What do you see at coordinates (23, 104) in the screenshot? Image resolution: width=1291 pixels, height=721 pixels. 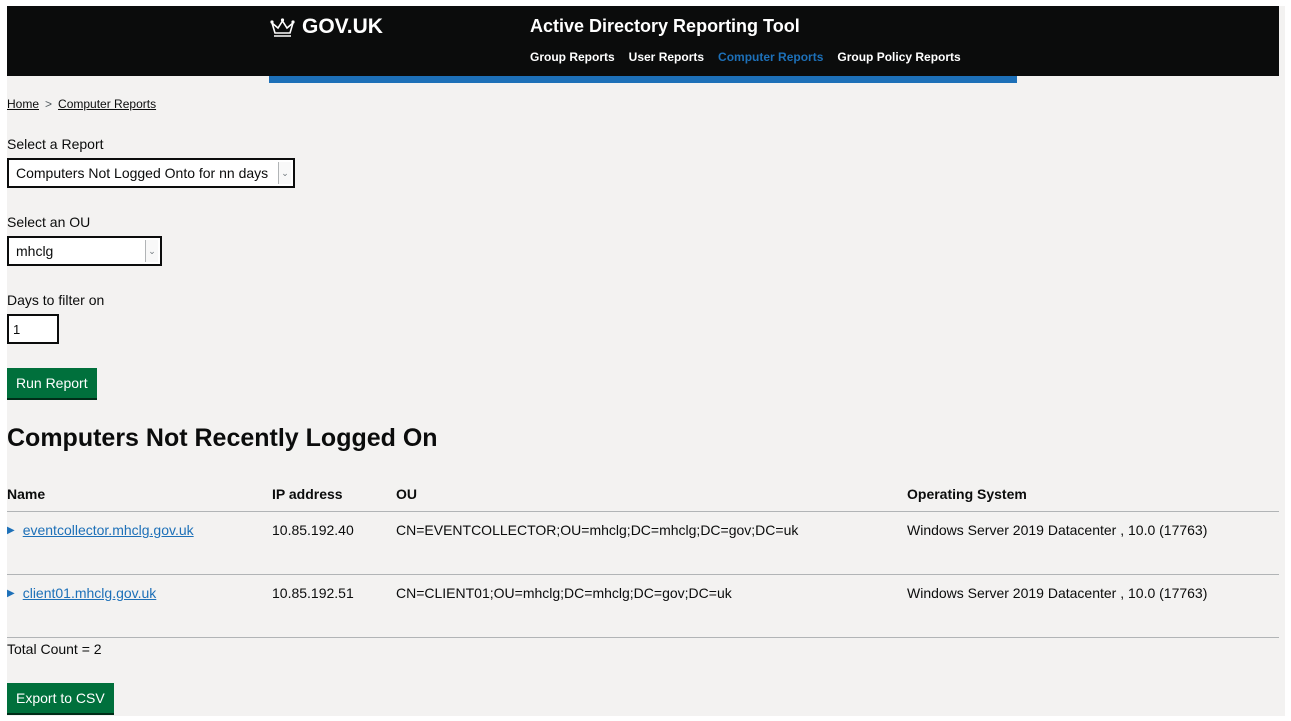 I see `breadcrumb-home: Home` at bounding box center [23, 104].